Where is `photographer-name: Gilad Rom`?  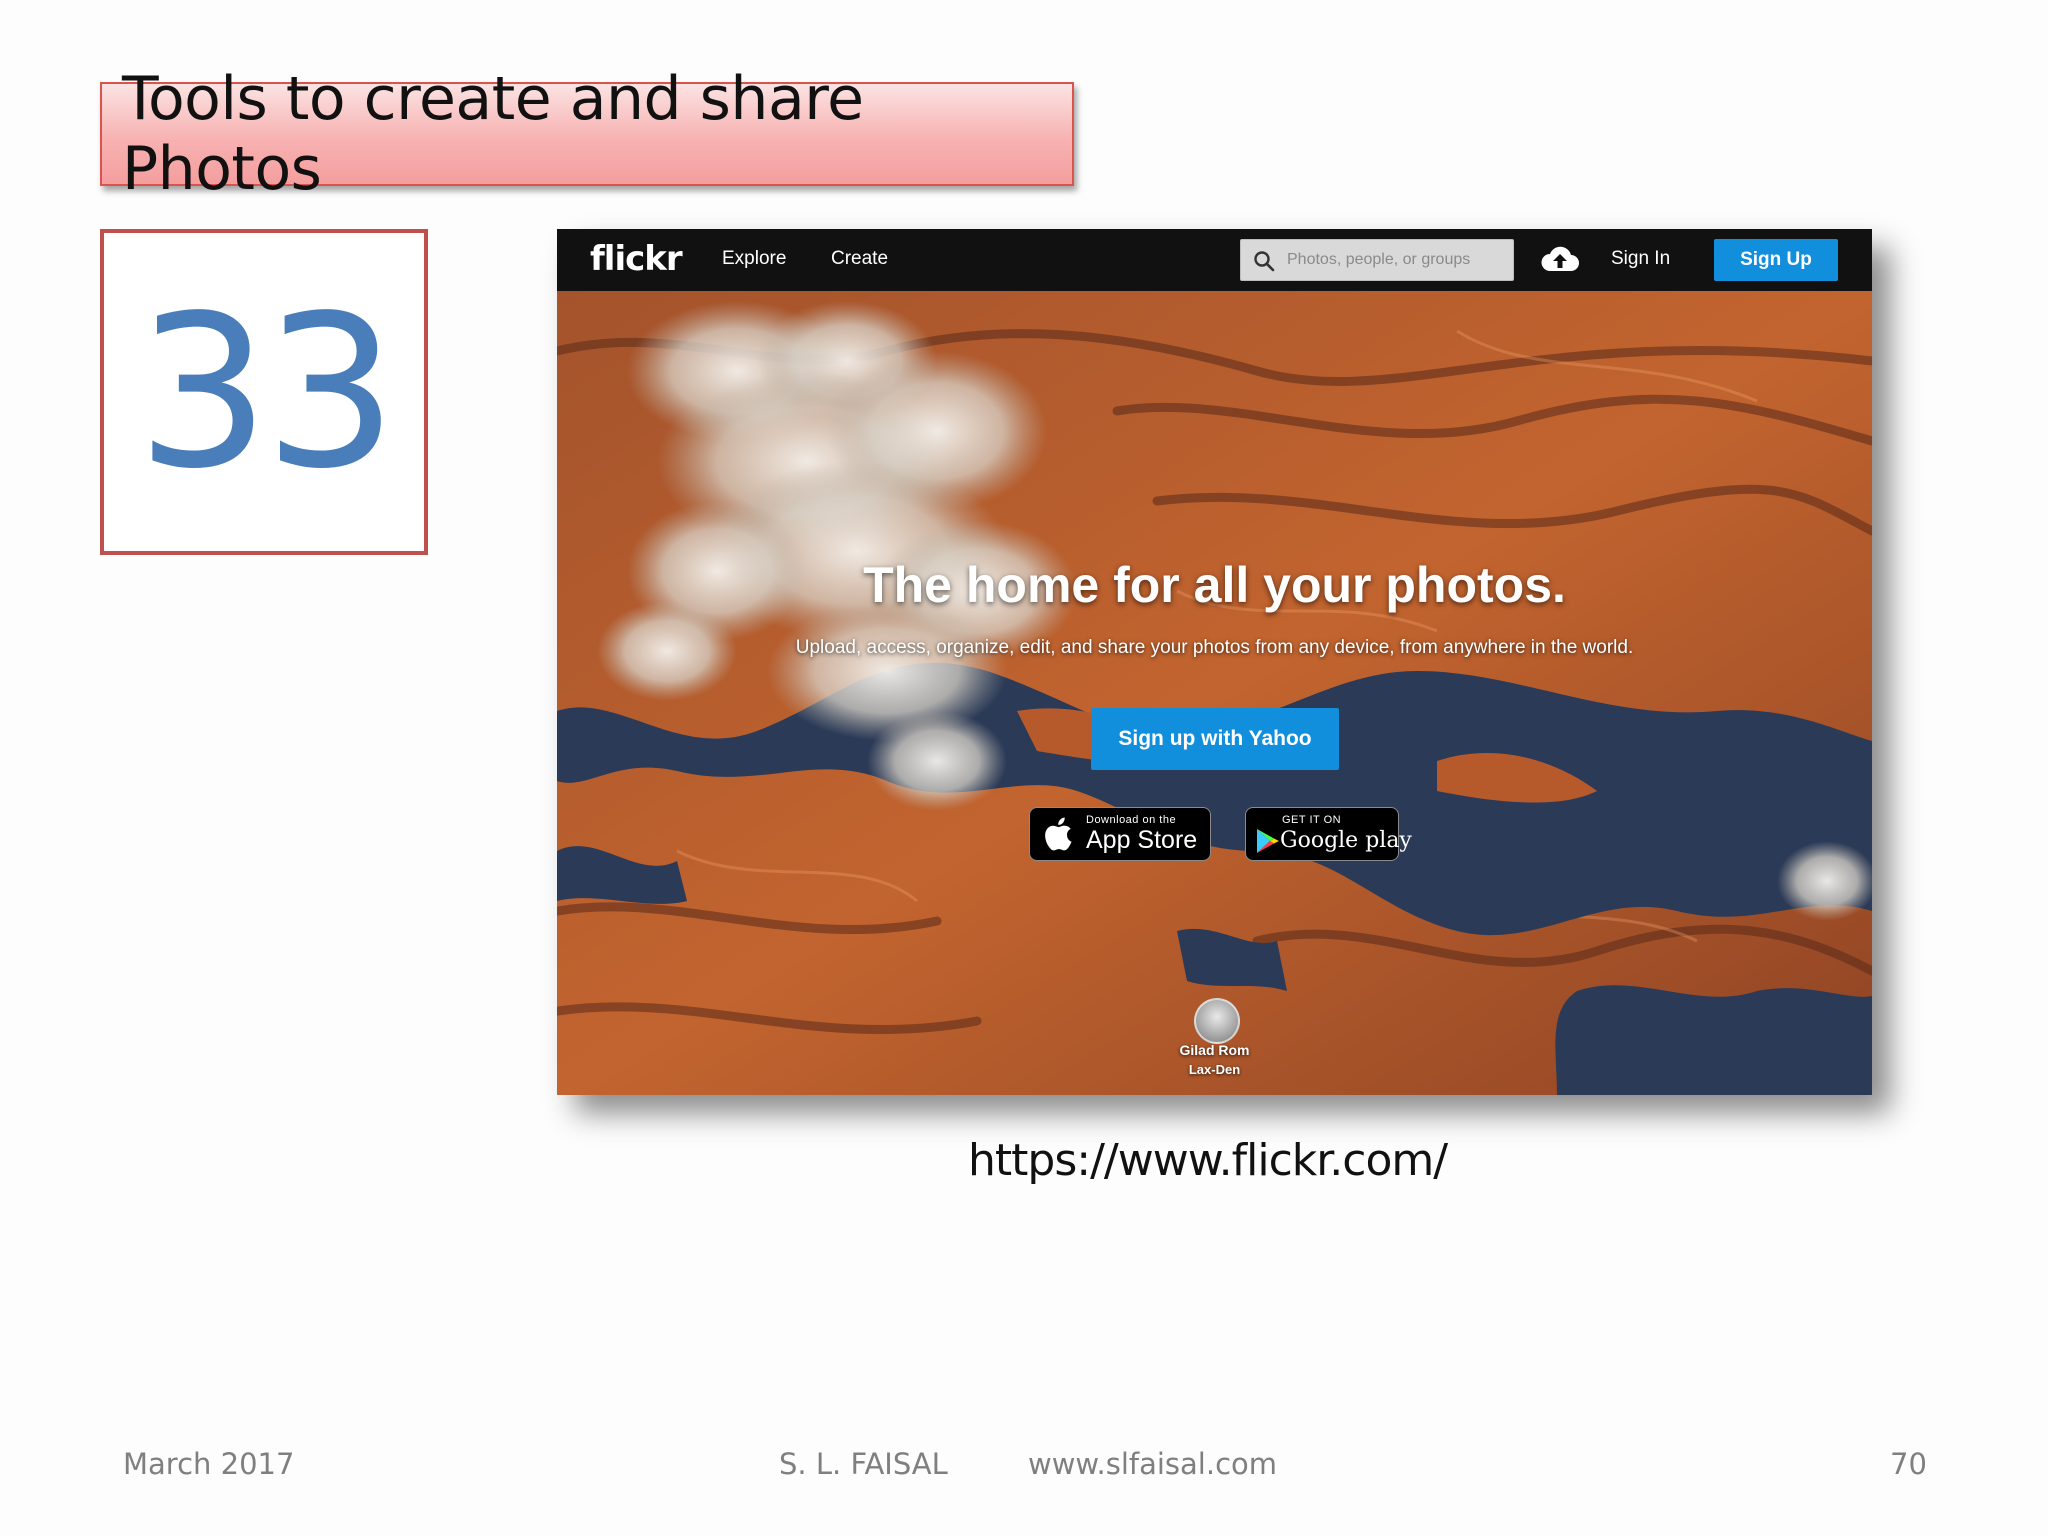
photographer-name: Gilad Rom is located at coordinates (1214, 1050).